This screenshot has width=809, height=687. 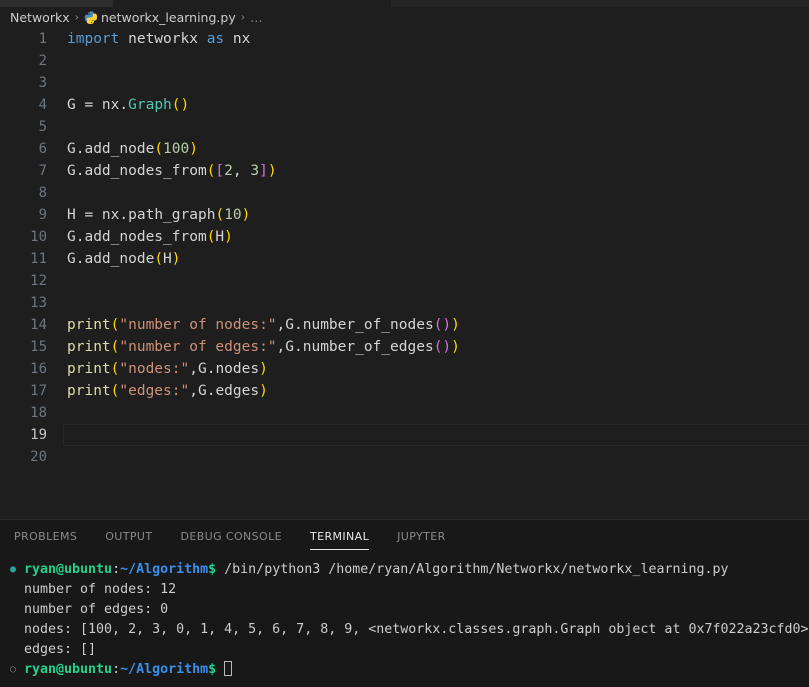 What do you see at coordinates (38, 435) in the screenshot?
I see `line-number: 19` at bounding box center [38, 435].